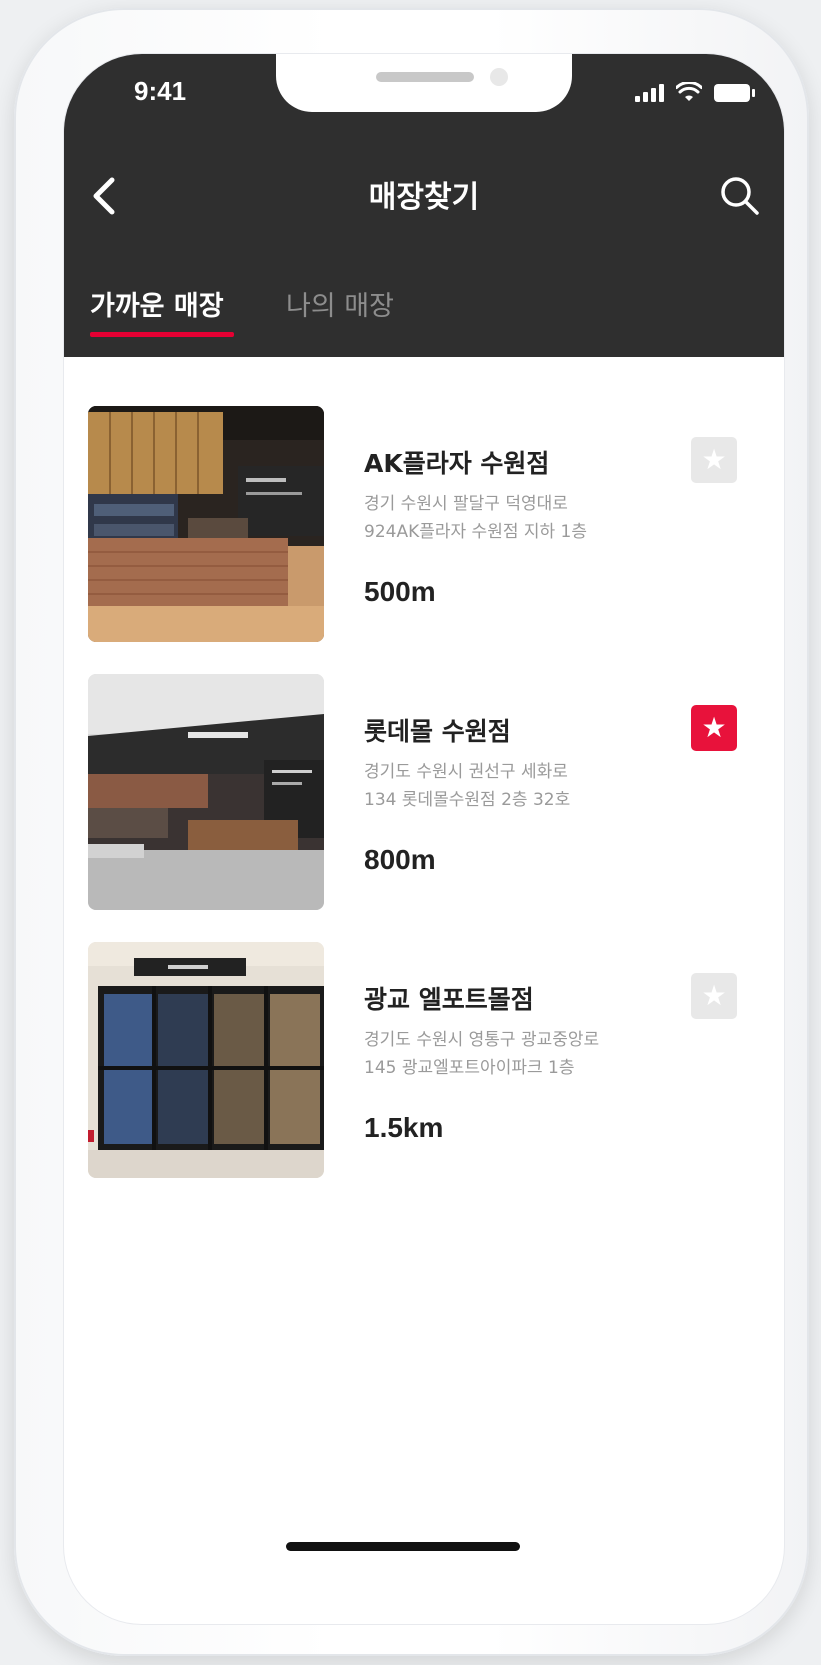 The width and height of the screenshot is (821, 1665). Describe the element at coordinates (509, 786) in the screenshot. I see `store-address: 경기도 수원시 권선구 세화로 134 롯데몰수원점 2층 32호` at that location.